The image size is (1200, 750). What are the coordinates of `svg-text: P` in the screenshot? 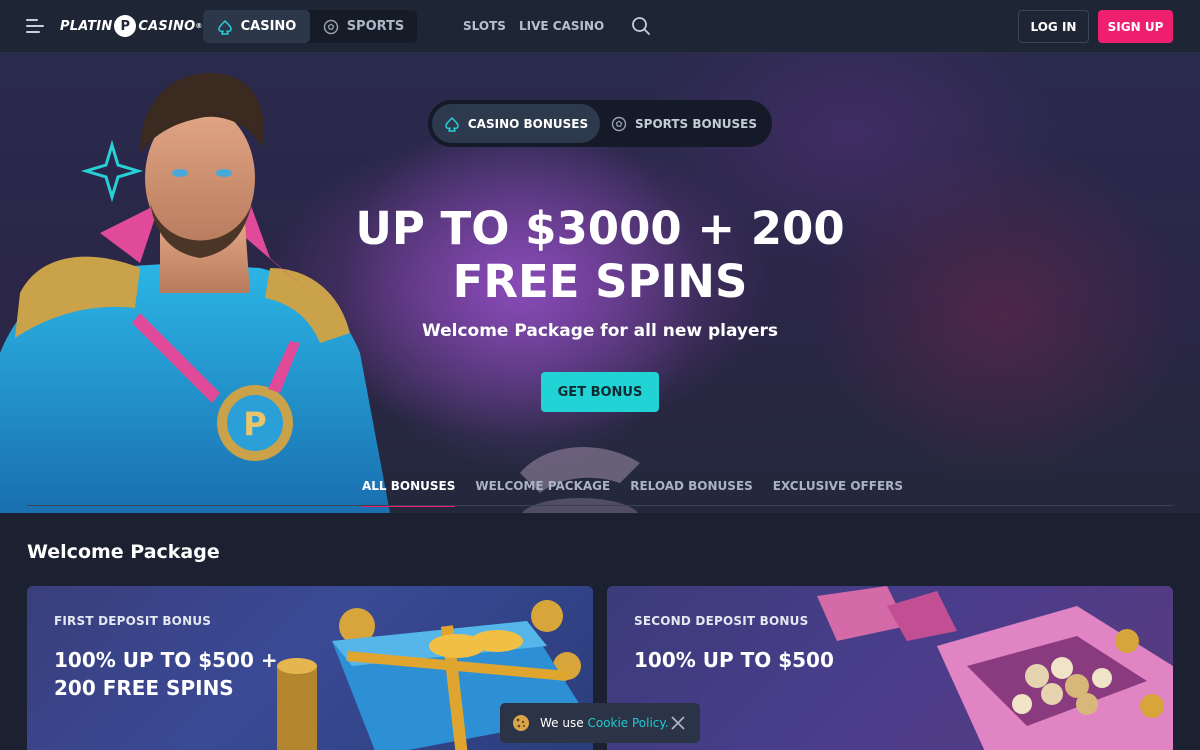 It's located at (254, 424).